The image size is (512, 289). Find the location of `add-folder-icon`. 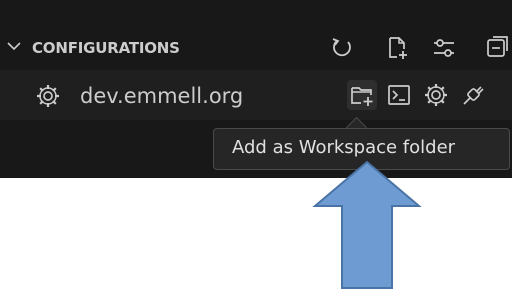

add-folder-icon is located at coordinates (362, 95).